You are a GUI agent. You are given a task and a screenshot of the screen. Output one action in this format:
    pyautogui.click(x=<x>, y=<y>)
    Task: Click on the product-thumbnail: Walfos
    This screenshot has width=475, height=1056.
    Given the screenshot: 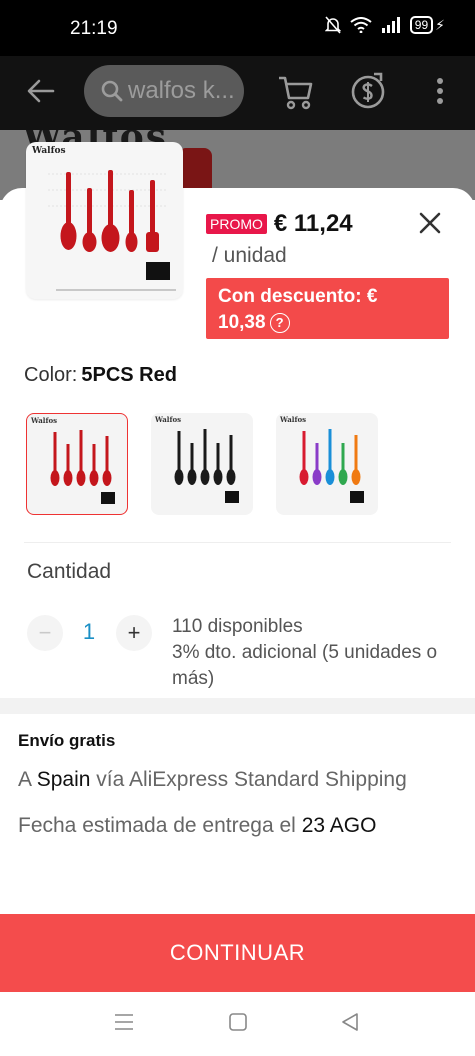 What is the action you would take?
    pyautogui.click(x=104, y=220)
    